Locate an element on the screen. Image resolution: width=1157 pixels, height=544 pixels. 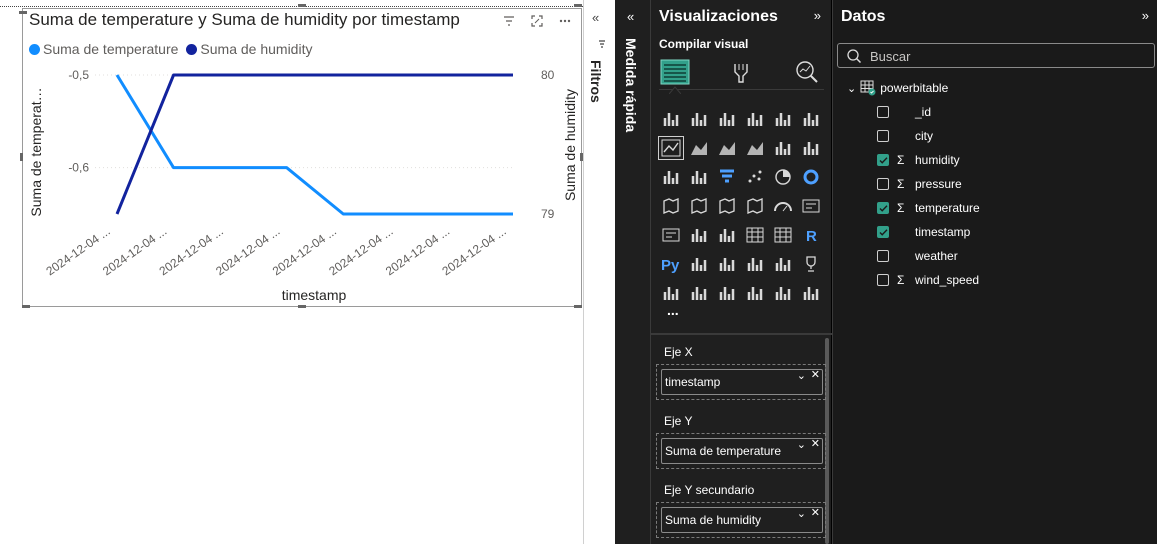
qa-icon is located at coordinates (755, 264).